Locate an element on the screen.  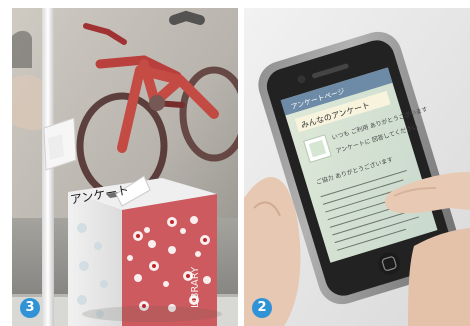
photo-number-badge: 2 is located at coordinates (262, 308).